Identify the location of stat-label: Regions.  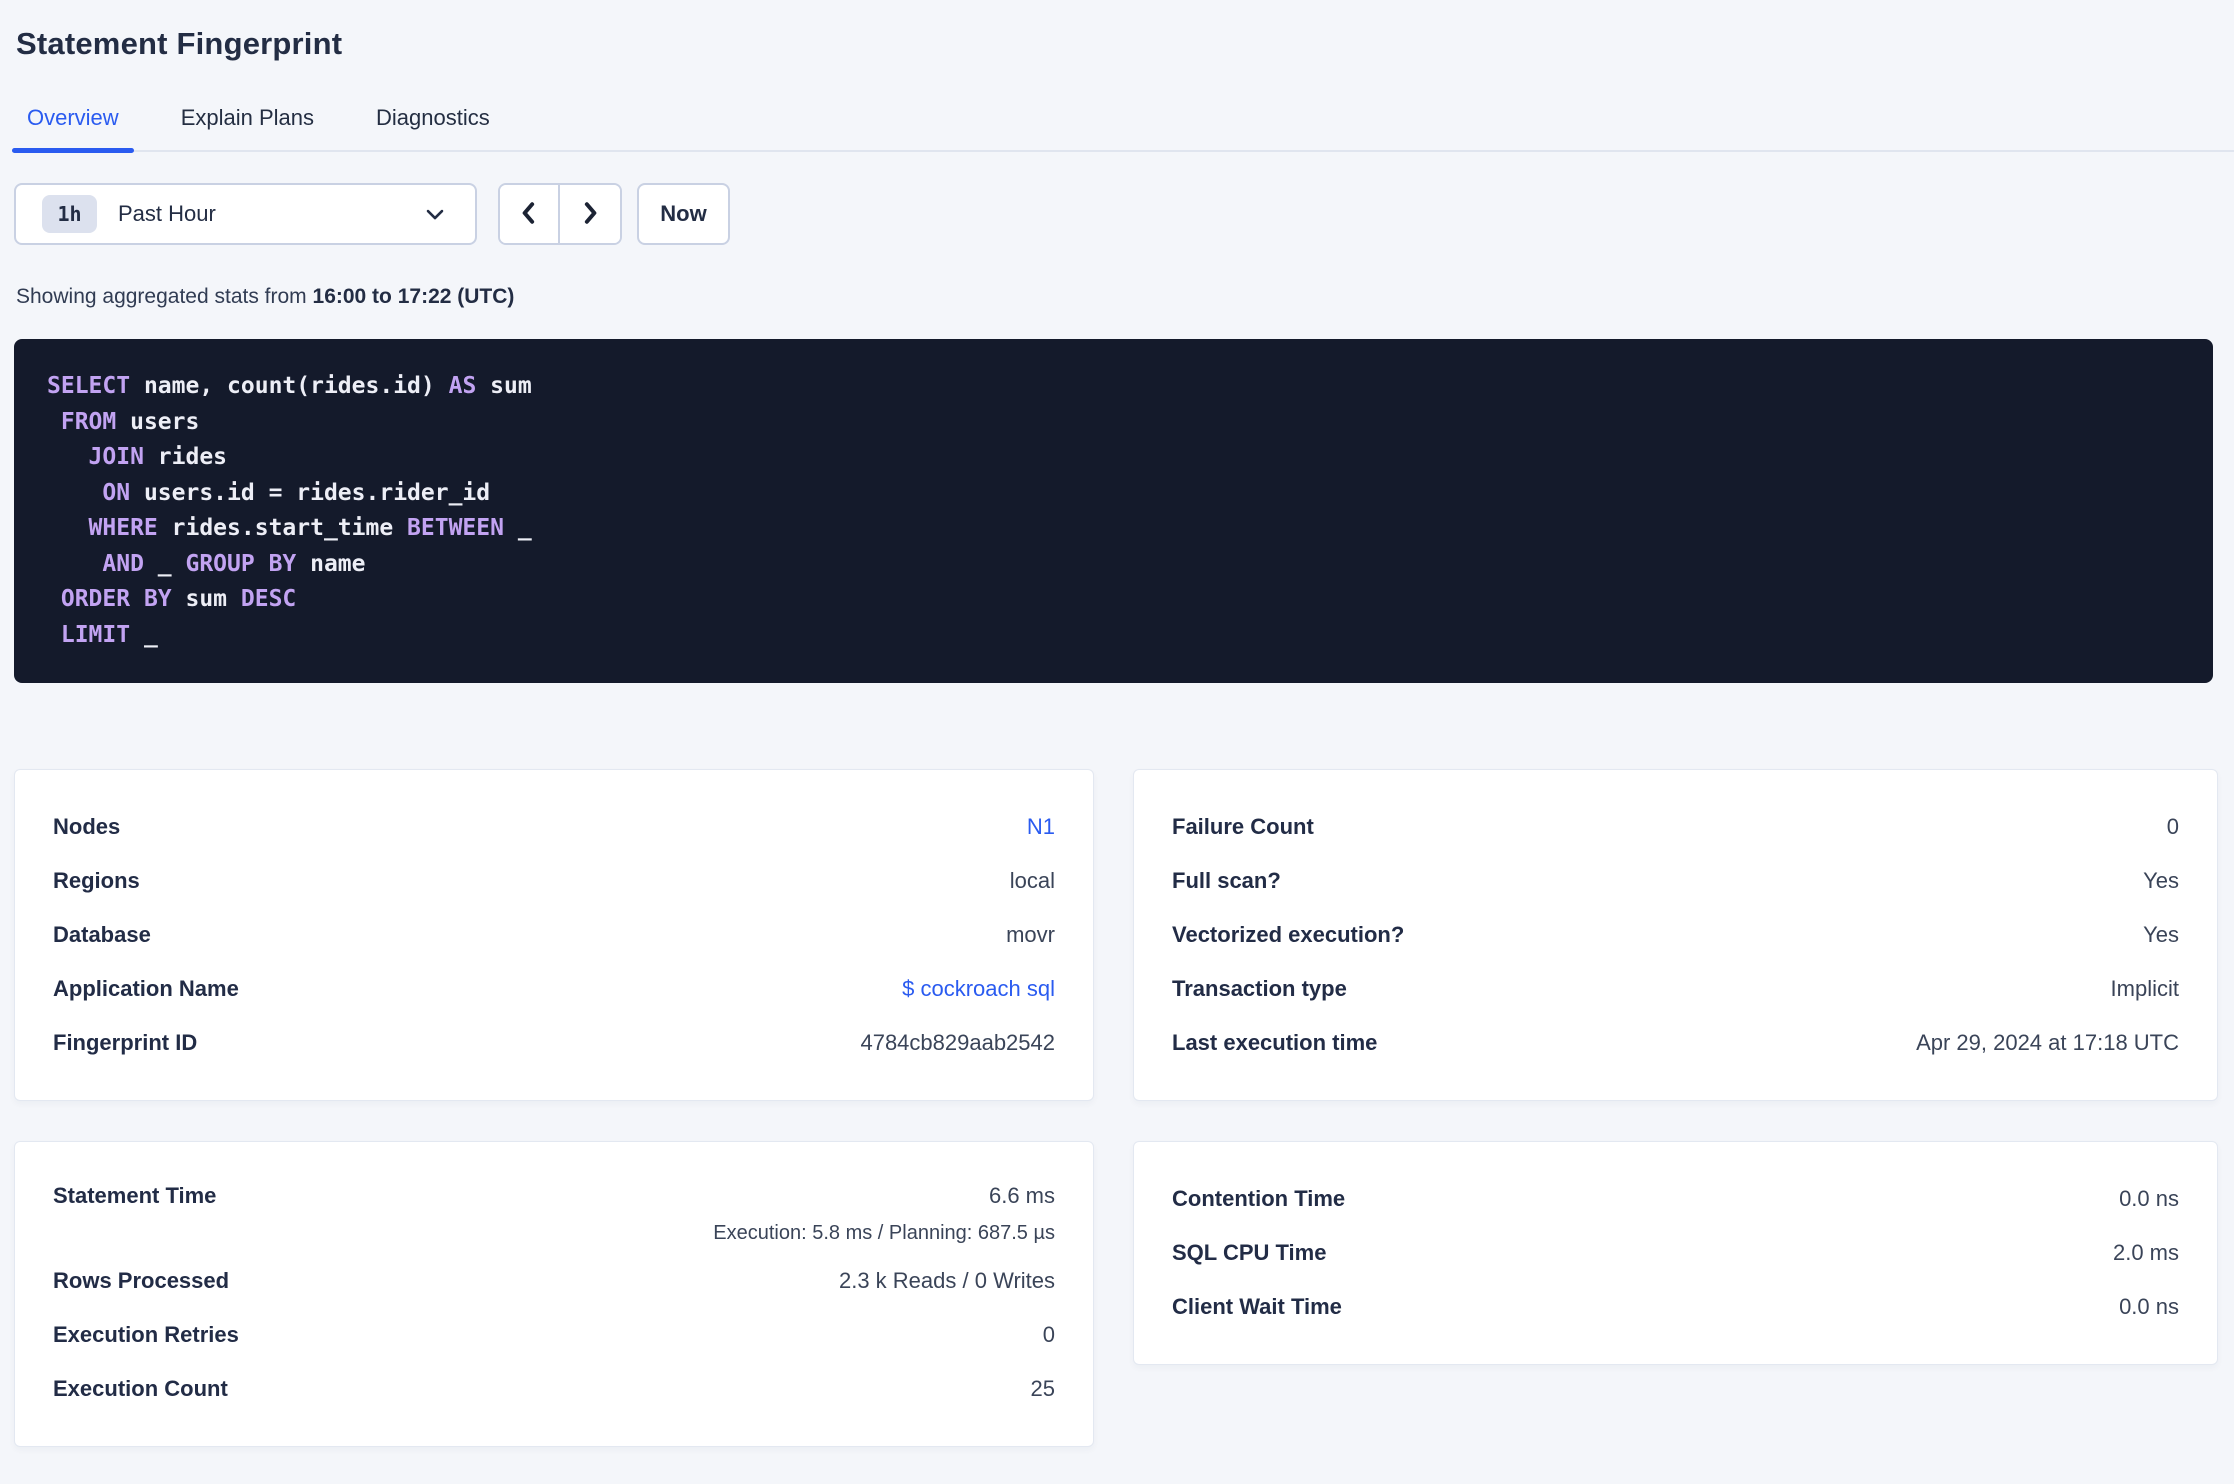
(96, 880).